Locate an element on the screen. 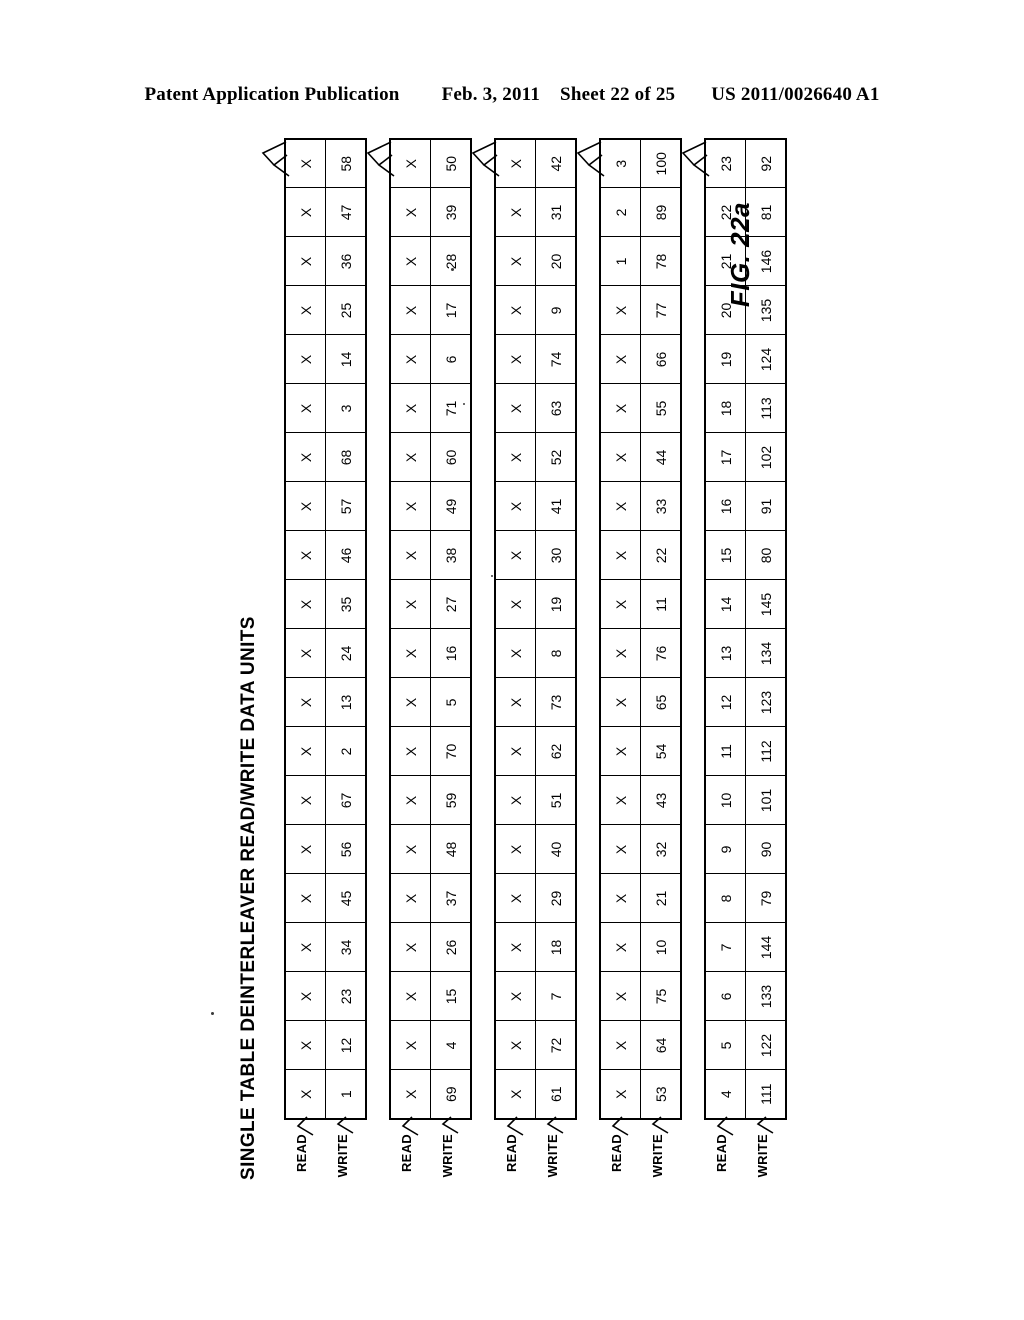 Image resolution: width=1024 pixels, height=1320 pixels. patent-number: US 2011/0026640 A1 is located at coordinates (795, 94).